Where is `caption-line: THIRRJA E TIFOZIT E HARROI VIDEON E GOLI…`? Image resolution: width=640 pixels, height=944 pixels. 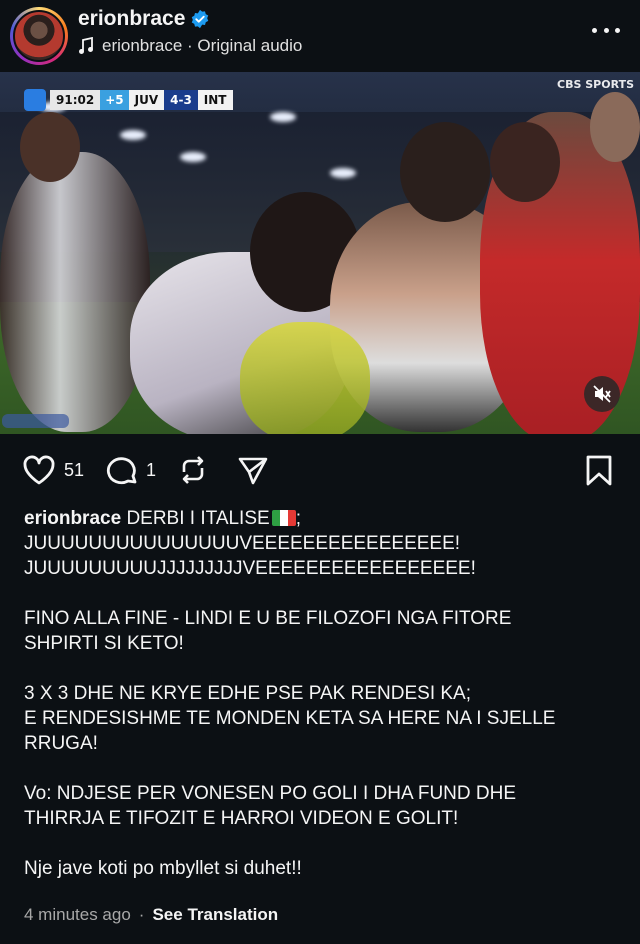
caption-line: THIRRJA E TIFOZIT E HARROI VIDEON E GOLI… is located at coordinates (241, 818).